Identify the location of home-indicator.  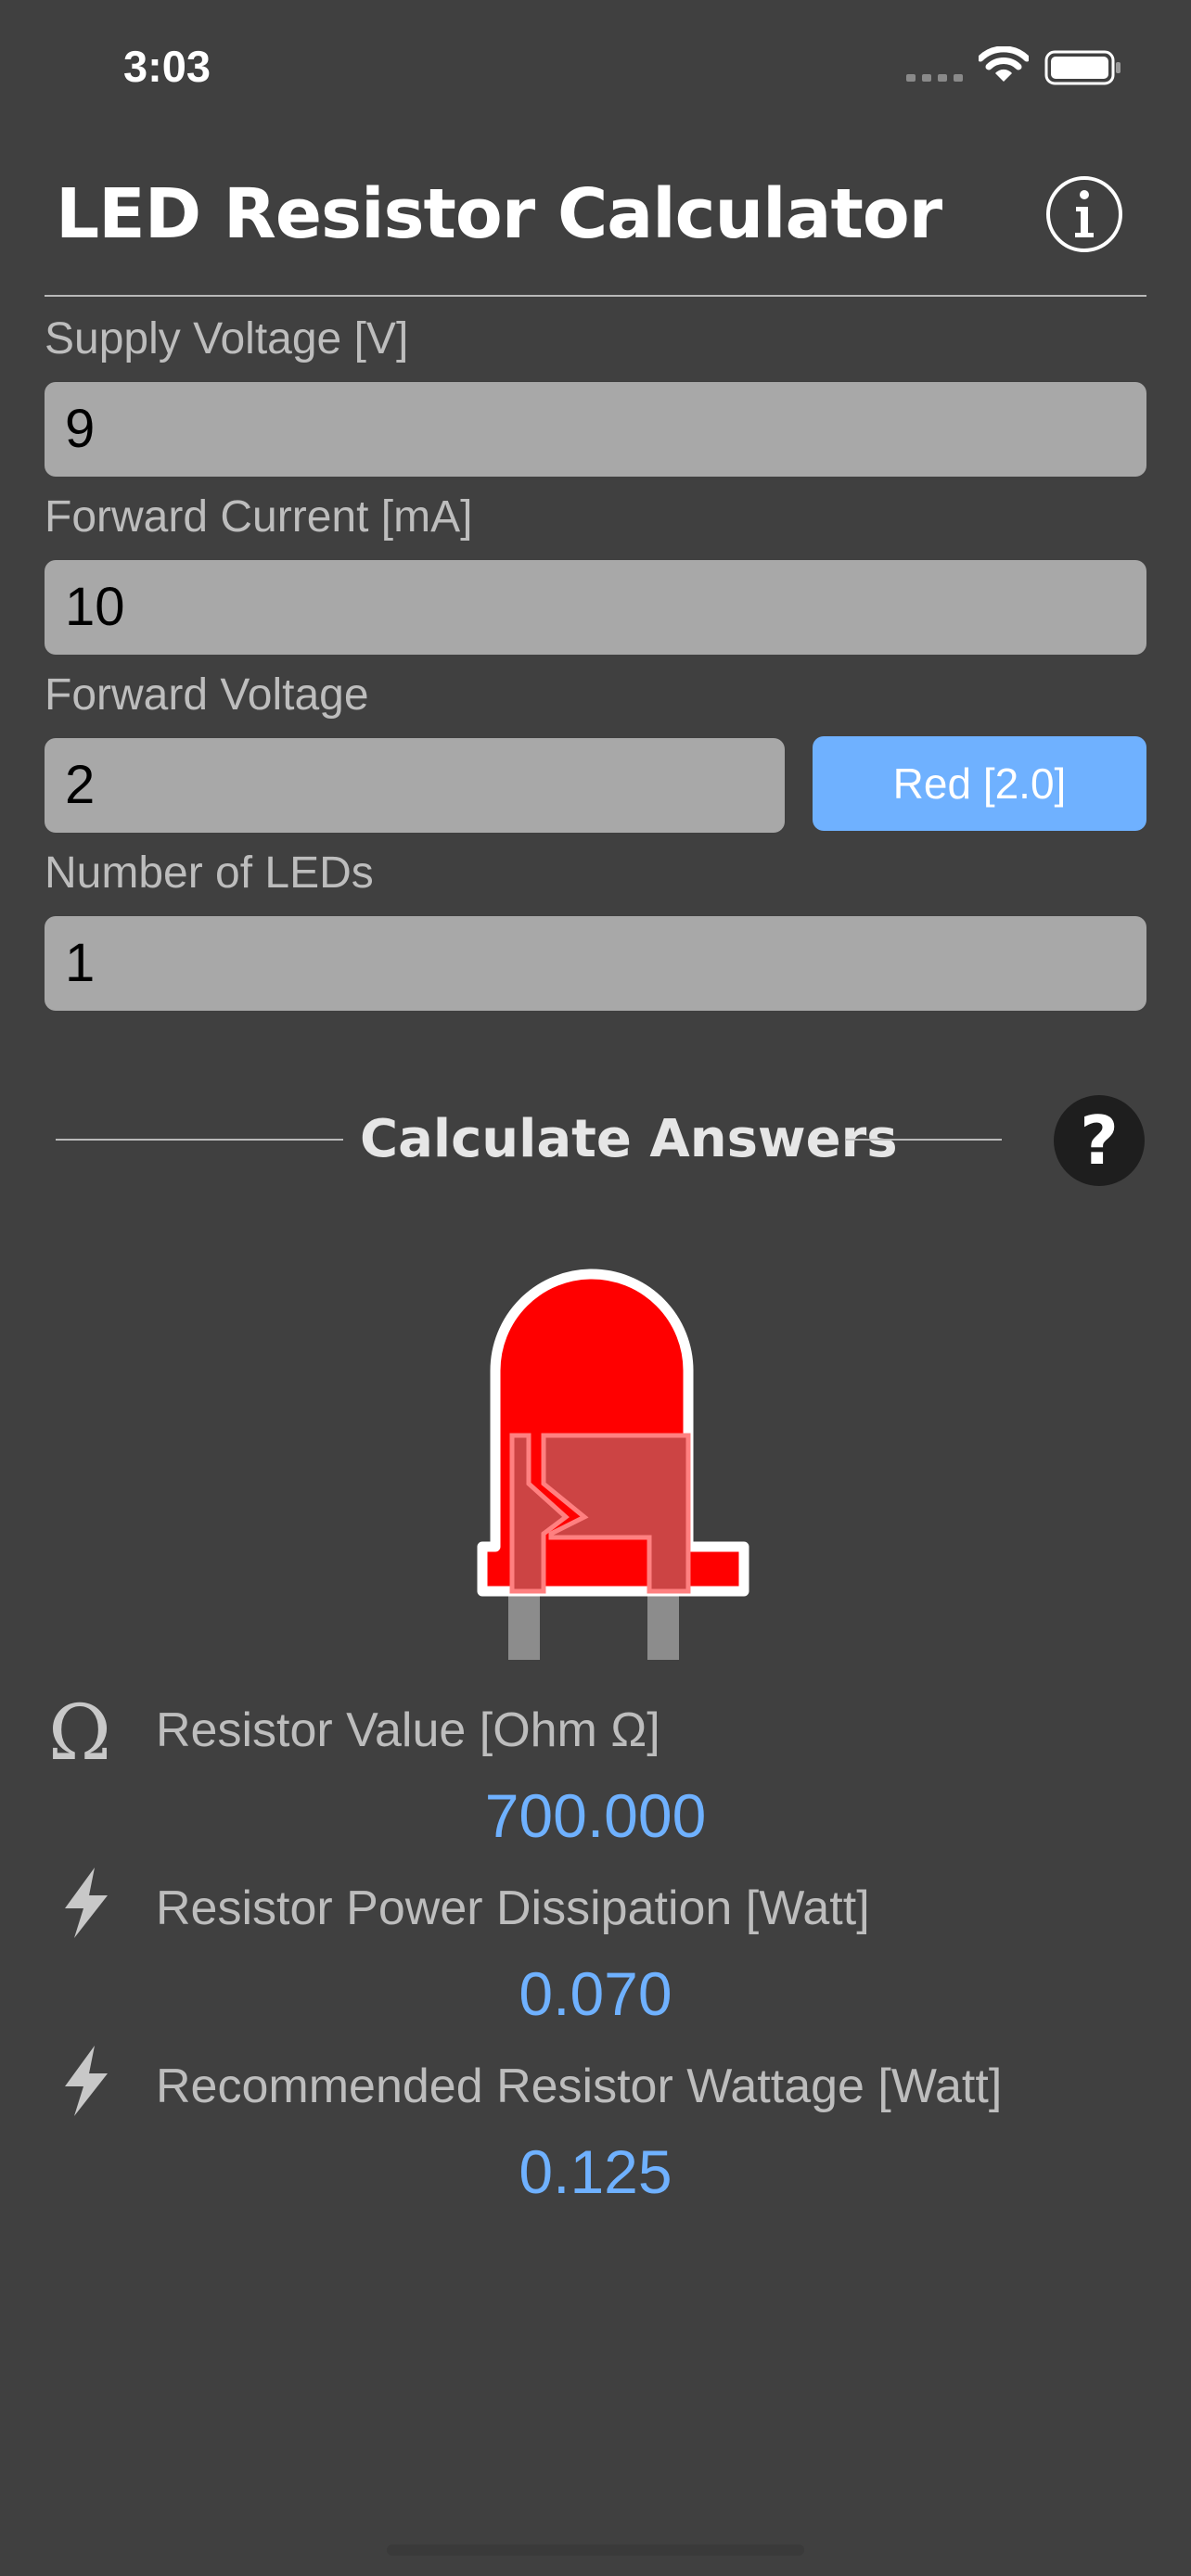
(595, 2550).